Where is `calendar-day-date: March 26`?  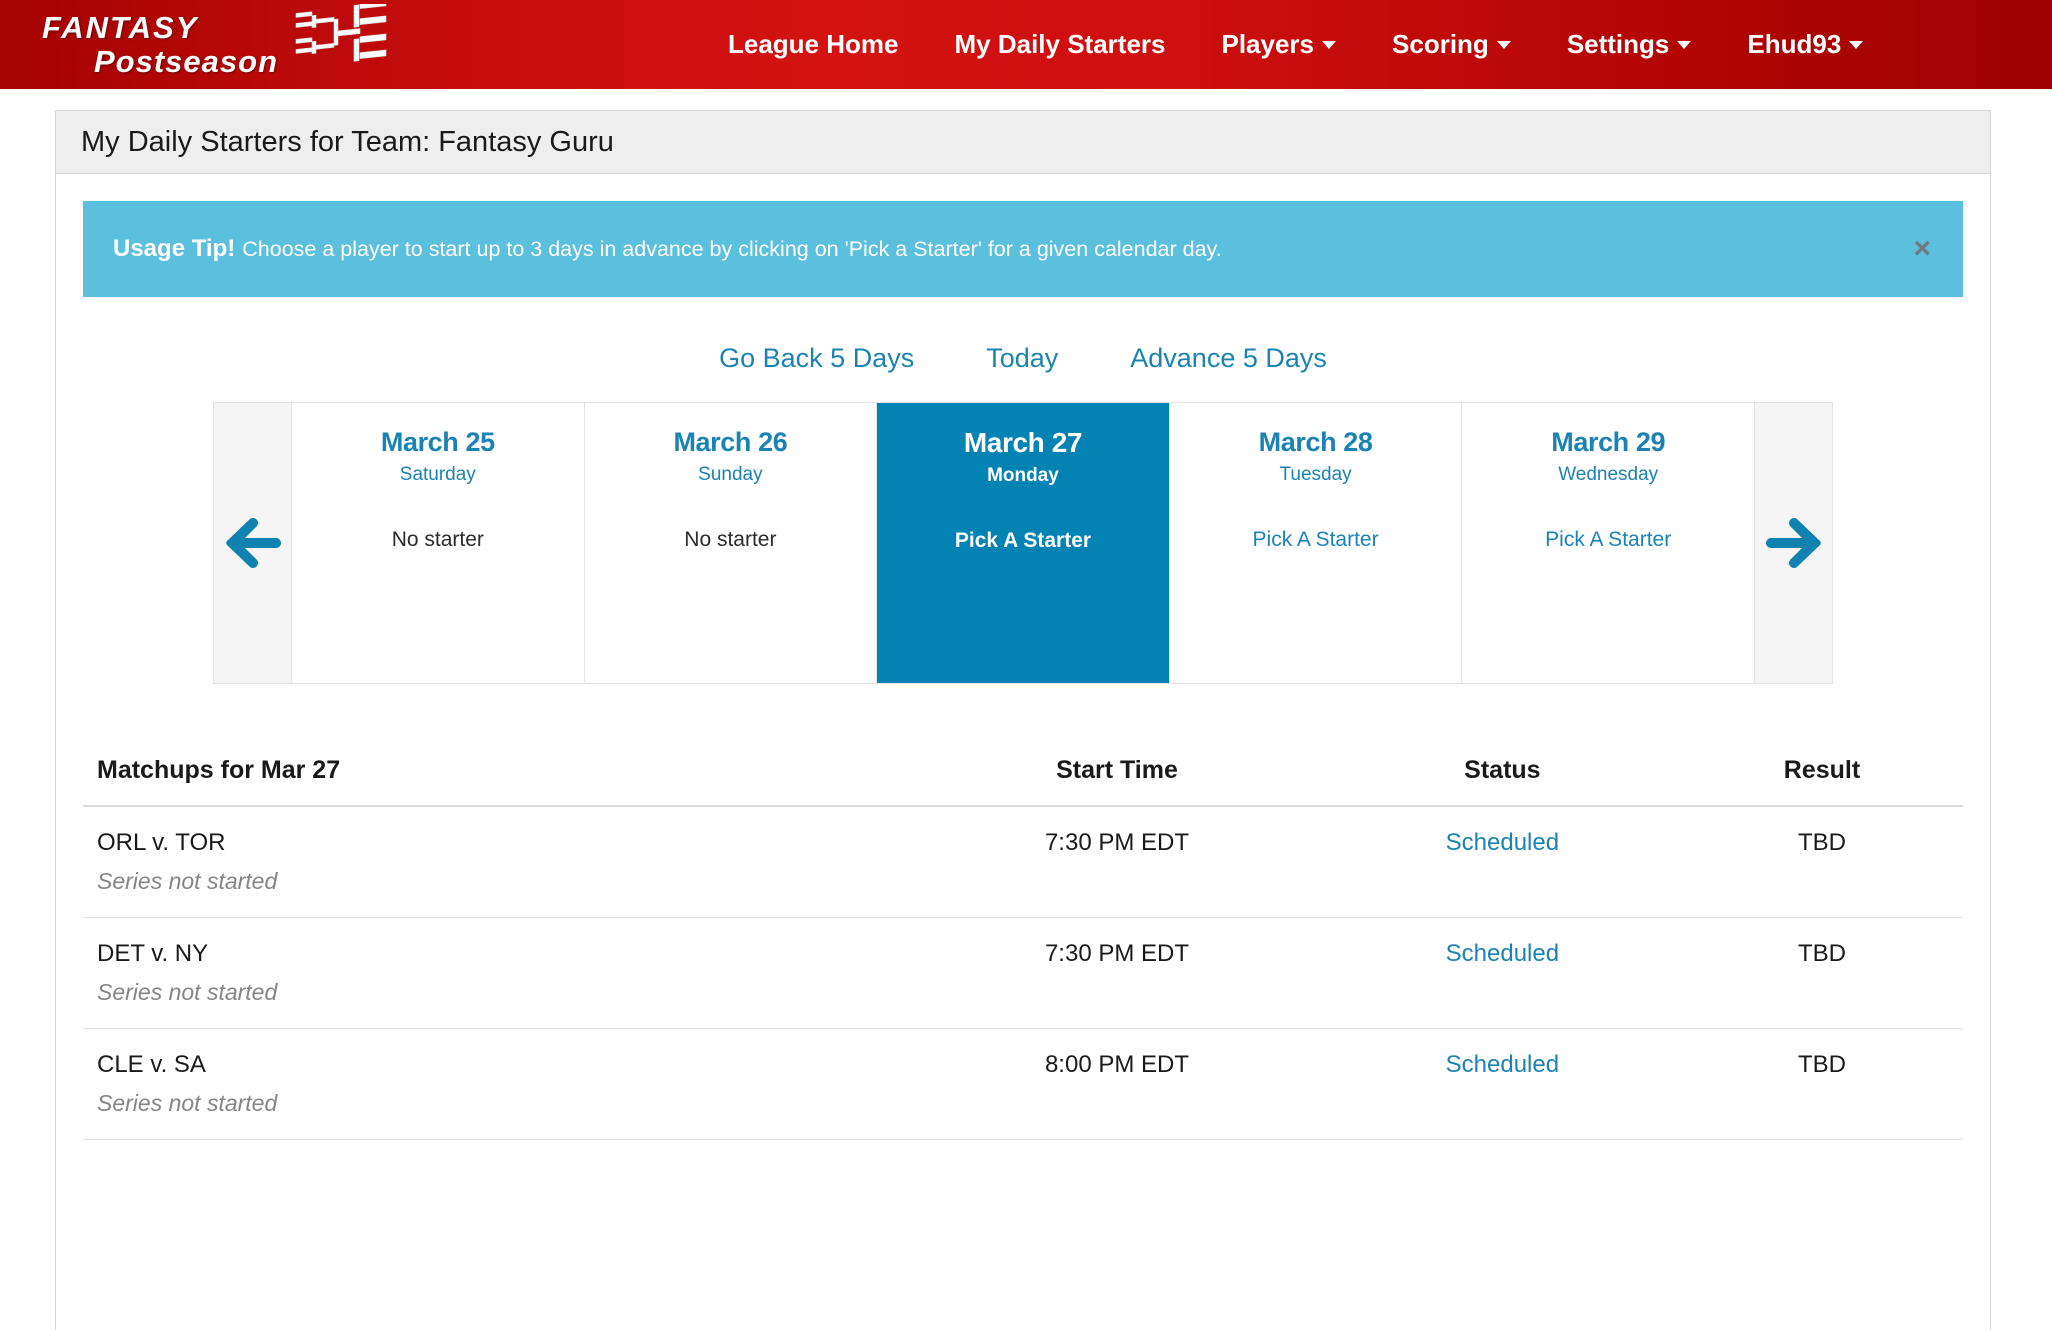
calendar-day-date: March 26 is located at coordinates (730, 442).